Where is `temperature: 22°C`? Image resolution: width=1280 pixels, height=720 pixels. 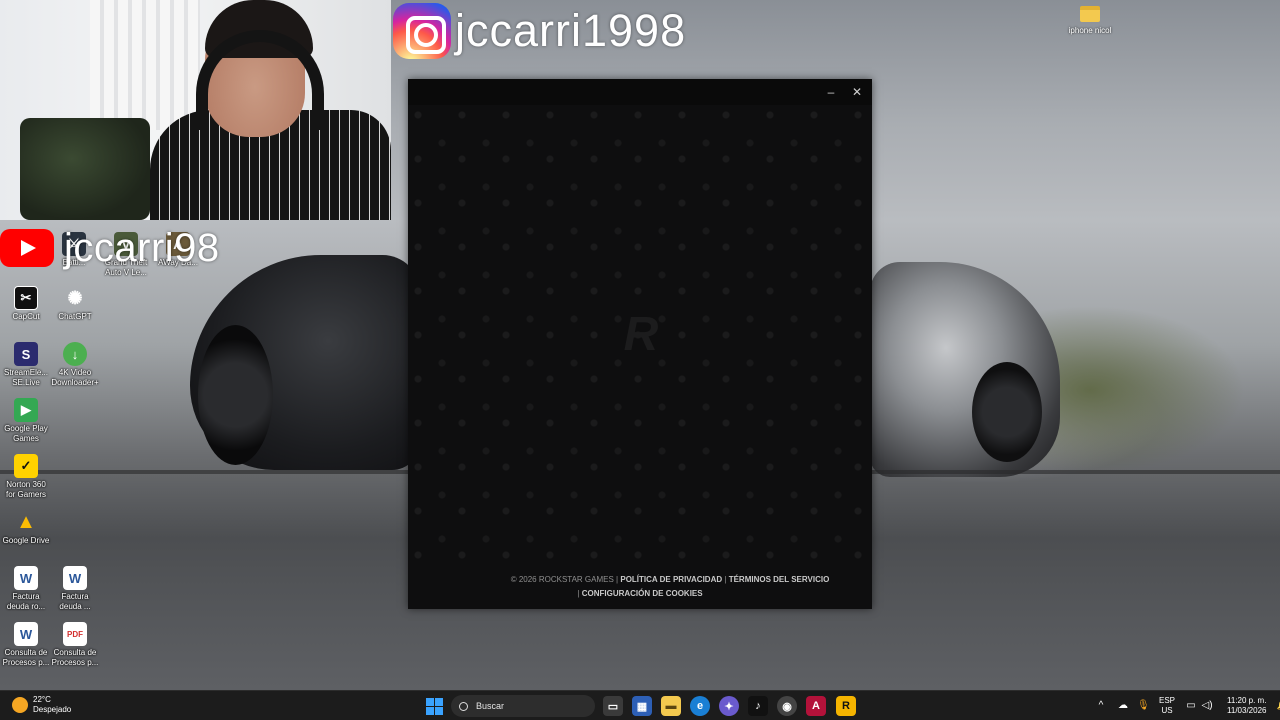 temperature: 22°C is located at coordinates (42, 699).